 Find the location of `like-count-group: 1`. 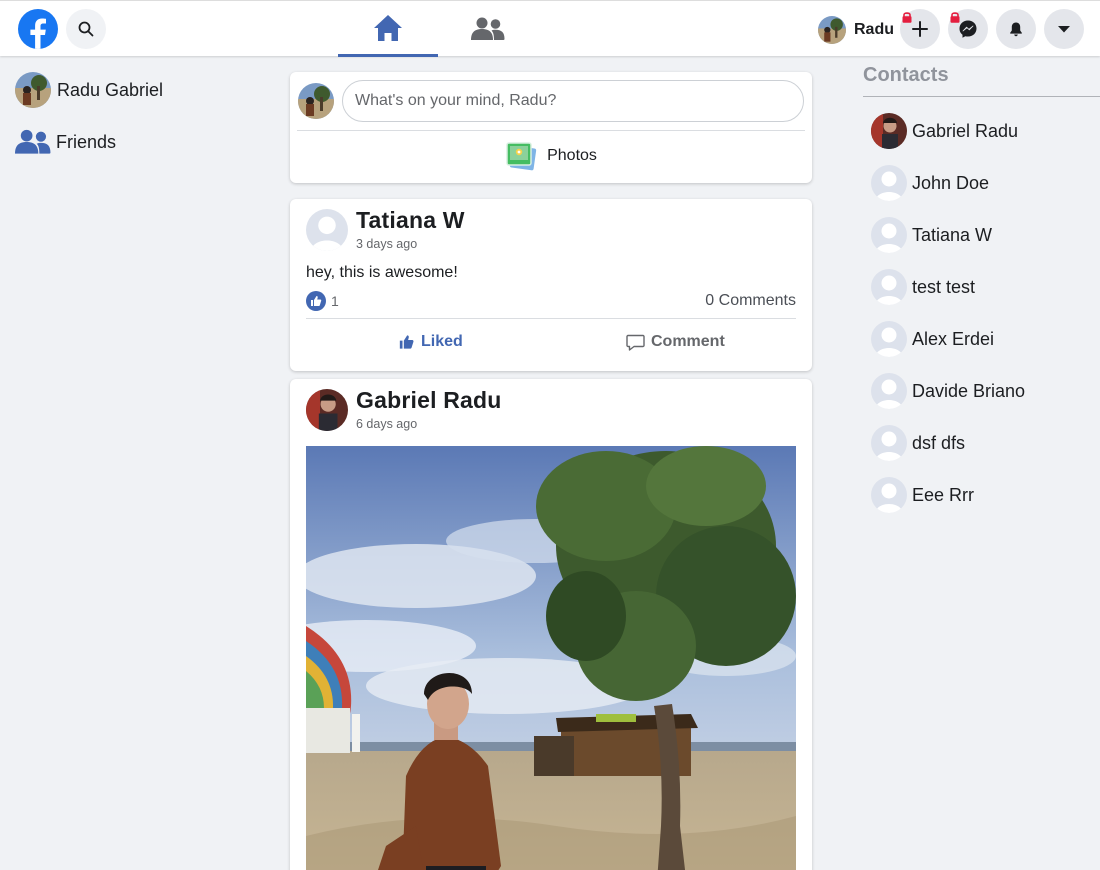

like-count-group: 1 is located at coordinates (322, 301).